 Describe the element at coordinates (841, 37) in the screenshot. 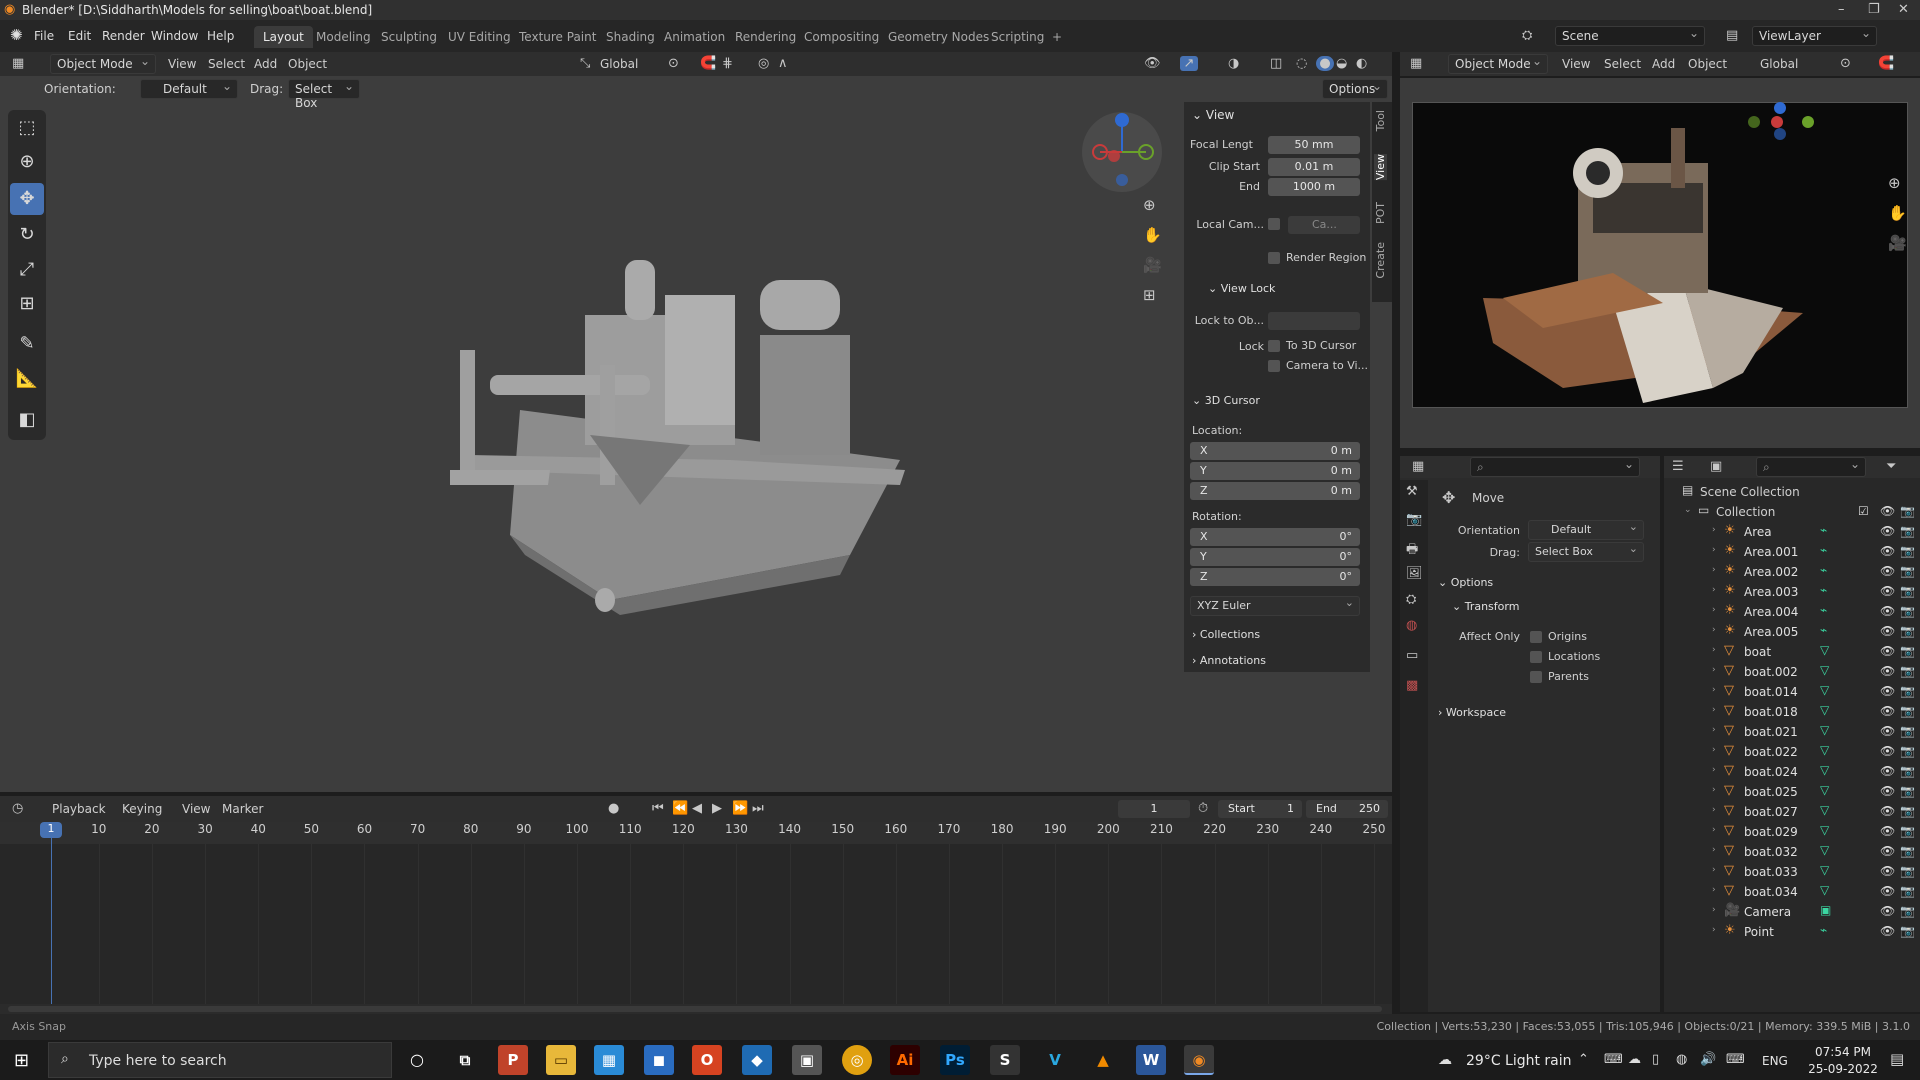

I see `tab-compositing: Compositing` at that location.